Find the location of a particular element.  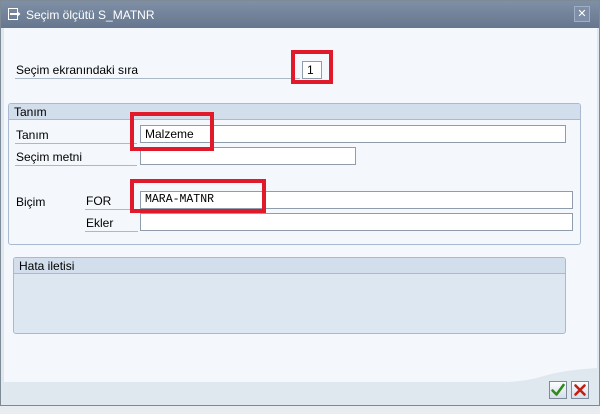

error-group-header: Hata iletisi is located at coordinates (289, 266).